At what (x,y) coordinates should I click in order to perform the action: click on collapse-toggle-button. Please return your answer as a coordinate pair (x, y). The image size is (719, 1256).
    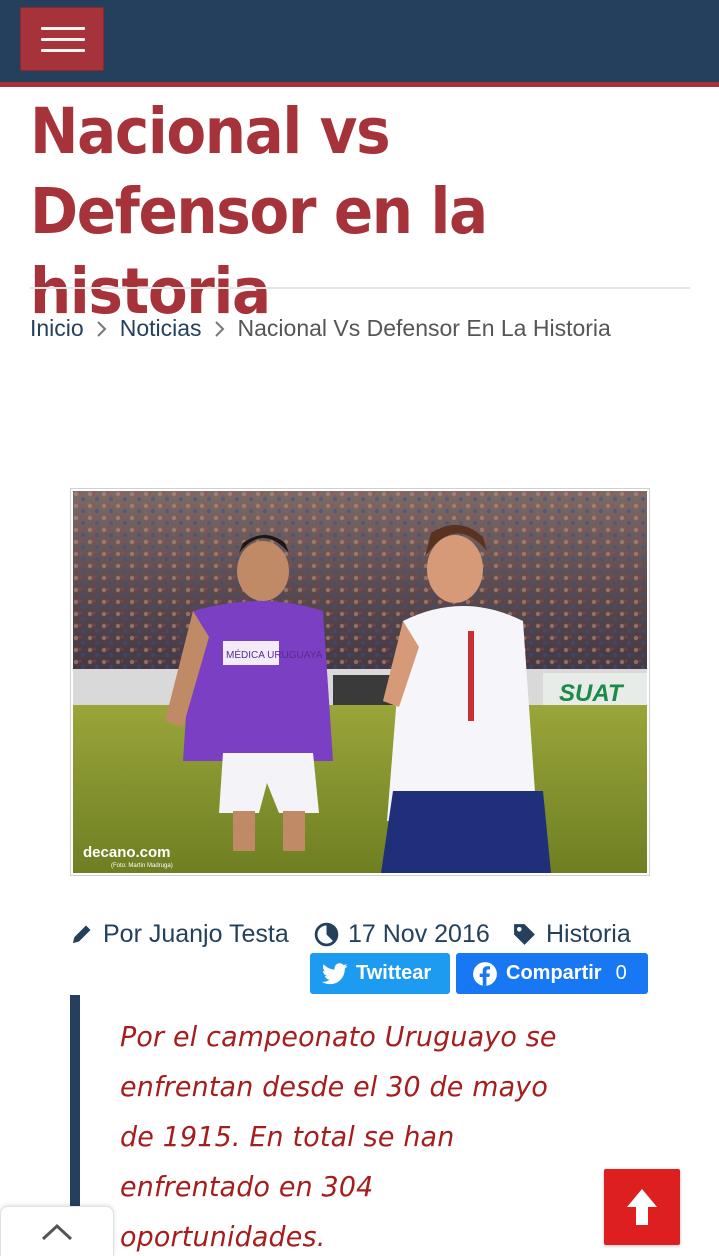
    Looking at the image, I should click on (57, 1231).